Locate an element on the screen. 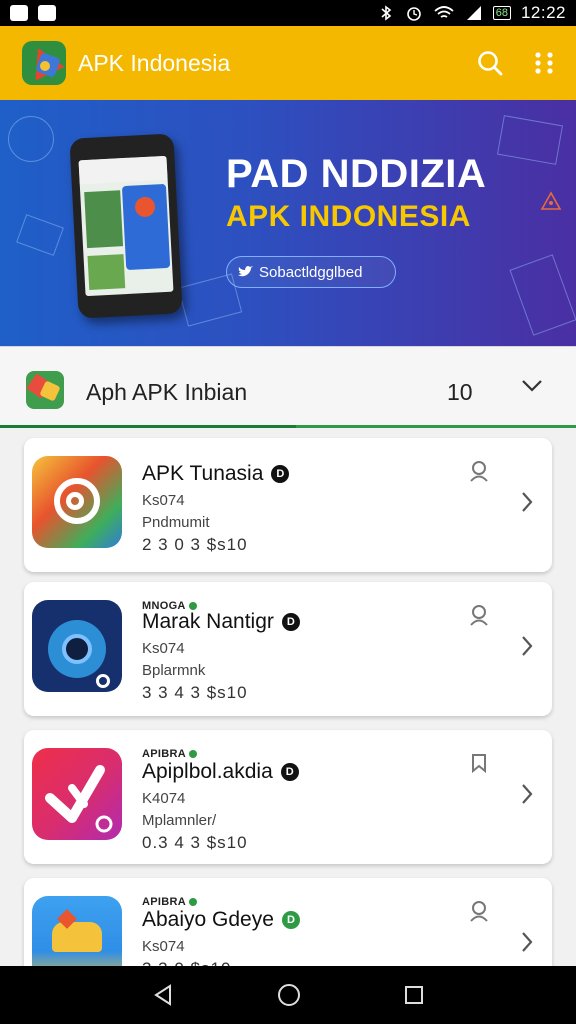 This screenshot has height=1024, width=576. category-icon is located at coordinates (45, 390).